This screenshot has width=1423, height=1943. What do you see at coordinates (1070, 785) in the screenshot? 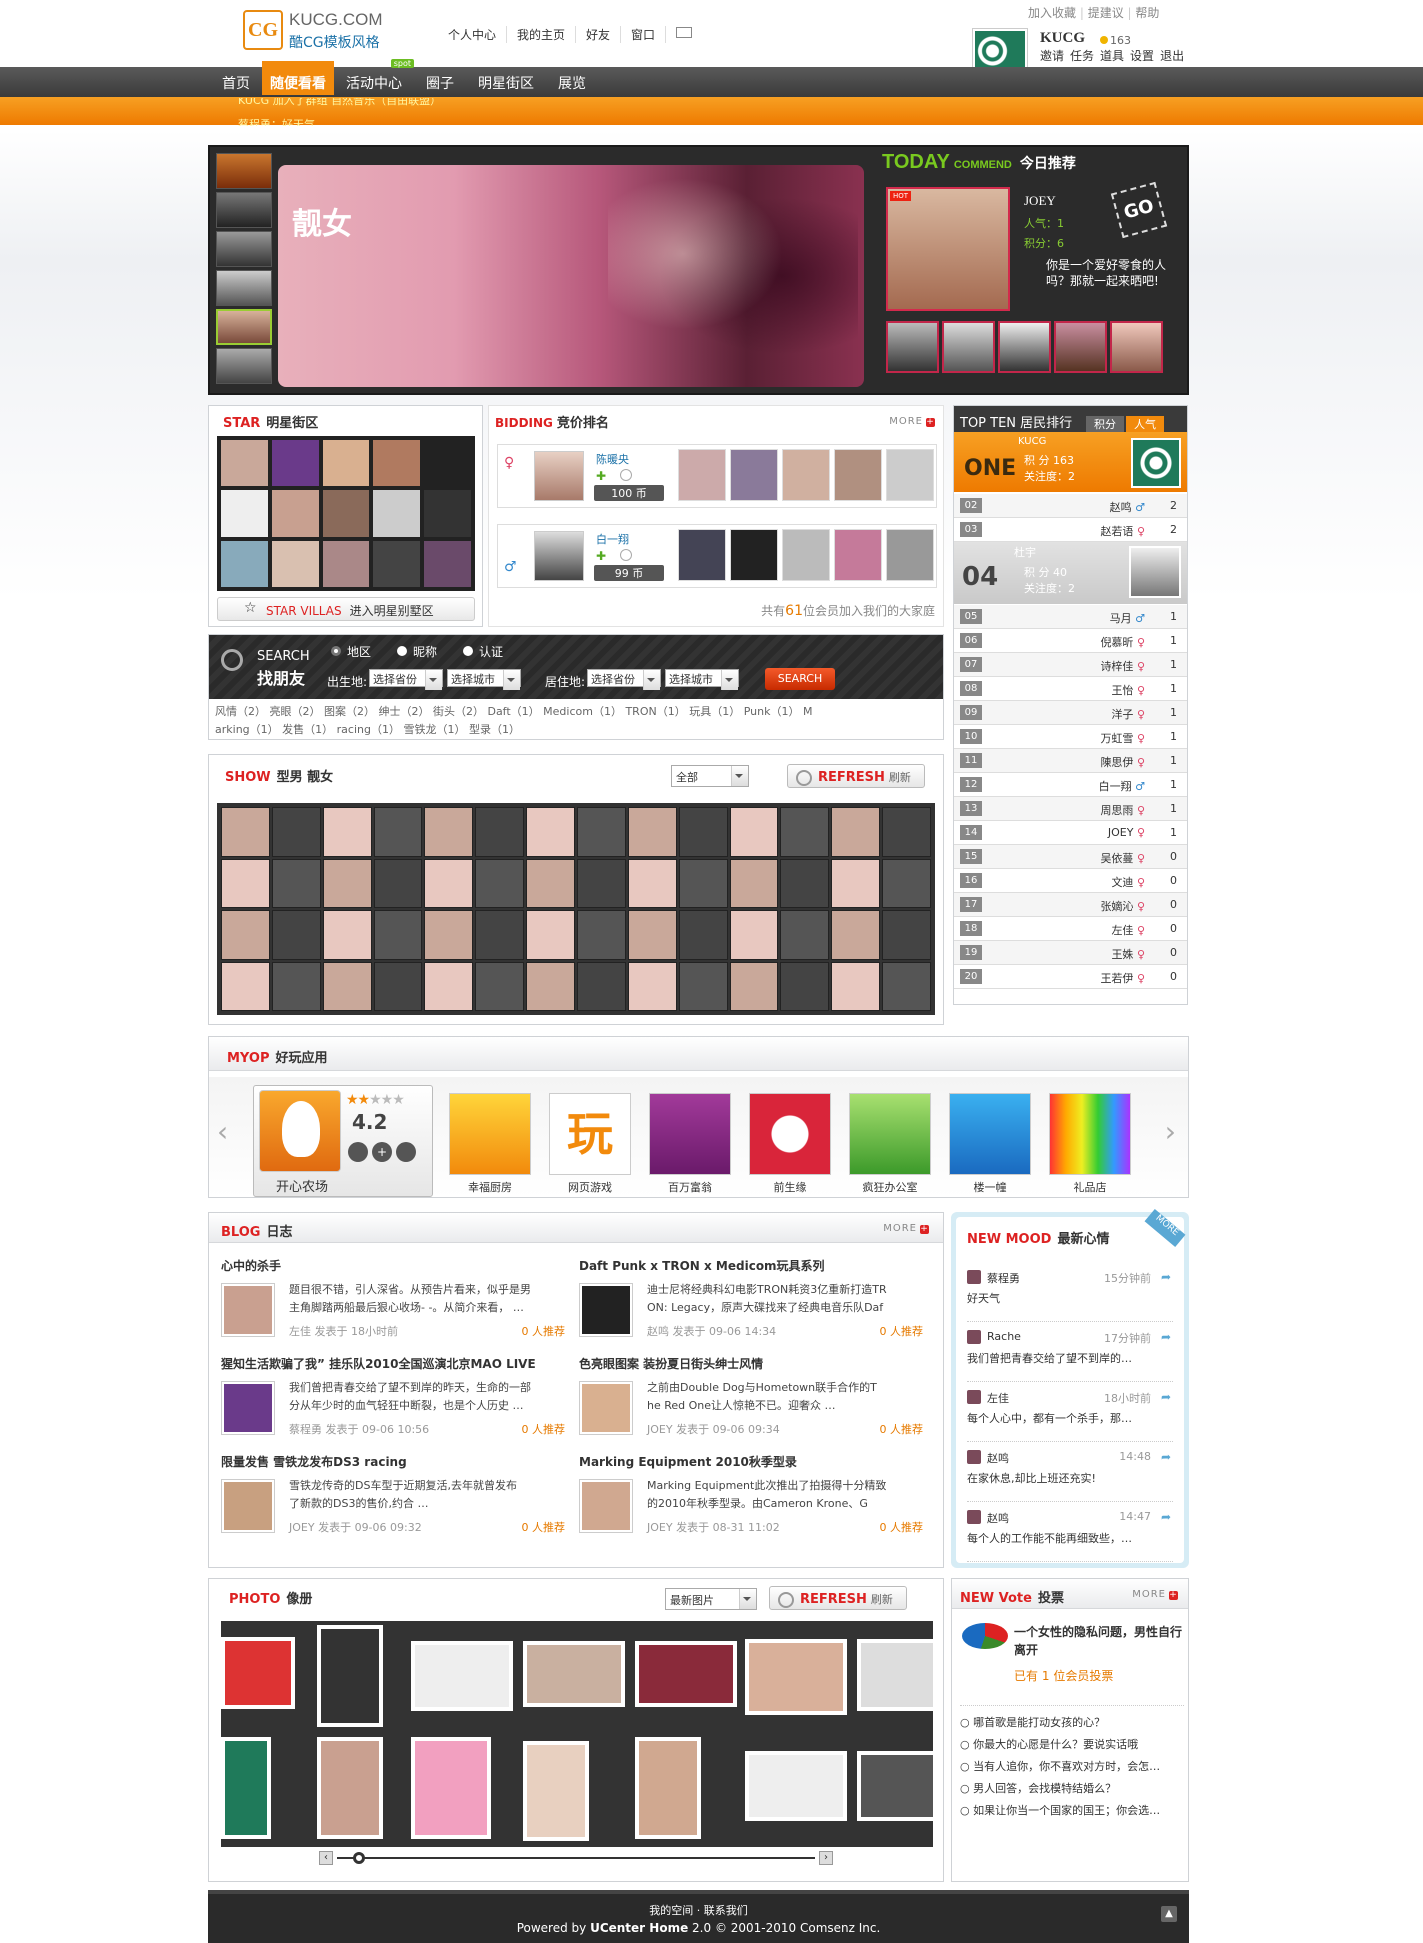
I see `rank-row: 12 白一翔 ♂ 1` at bounding box center [1070, 785].